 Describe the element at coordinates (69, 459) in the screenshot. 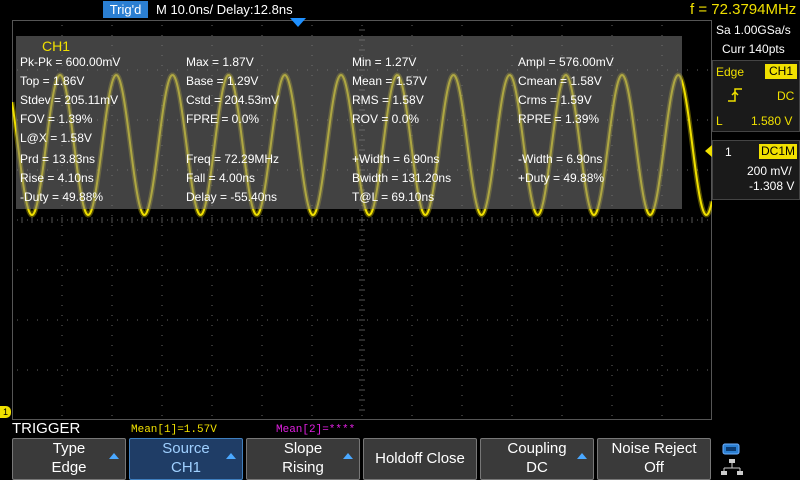

I see `softkey-type: Type Edge` at that location.